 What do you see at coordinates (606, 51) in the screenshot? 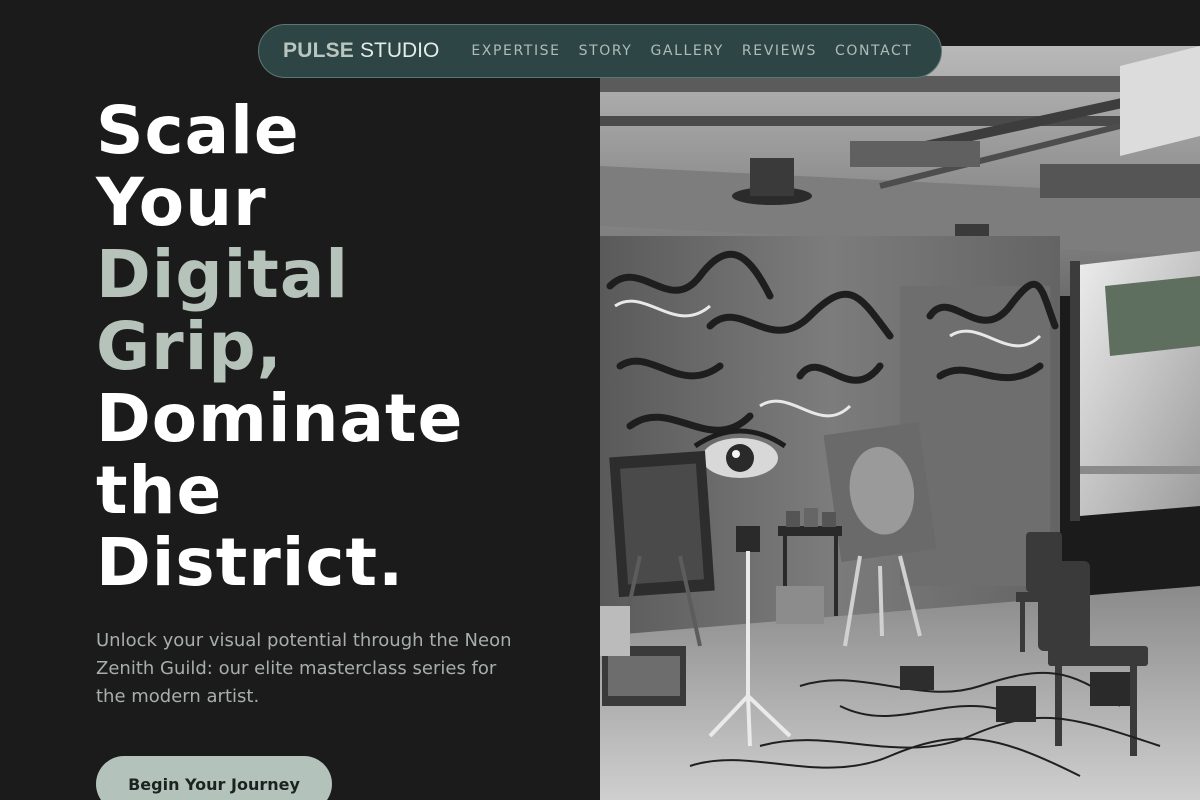
I see `nav-link-story: STORY` at bounding box center [606, 51].